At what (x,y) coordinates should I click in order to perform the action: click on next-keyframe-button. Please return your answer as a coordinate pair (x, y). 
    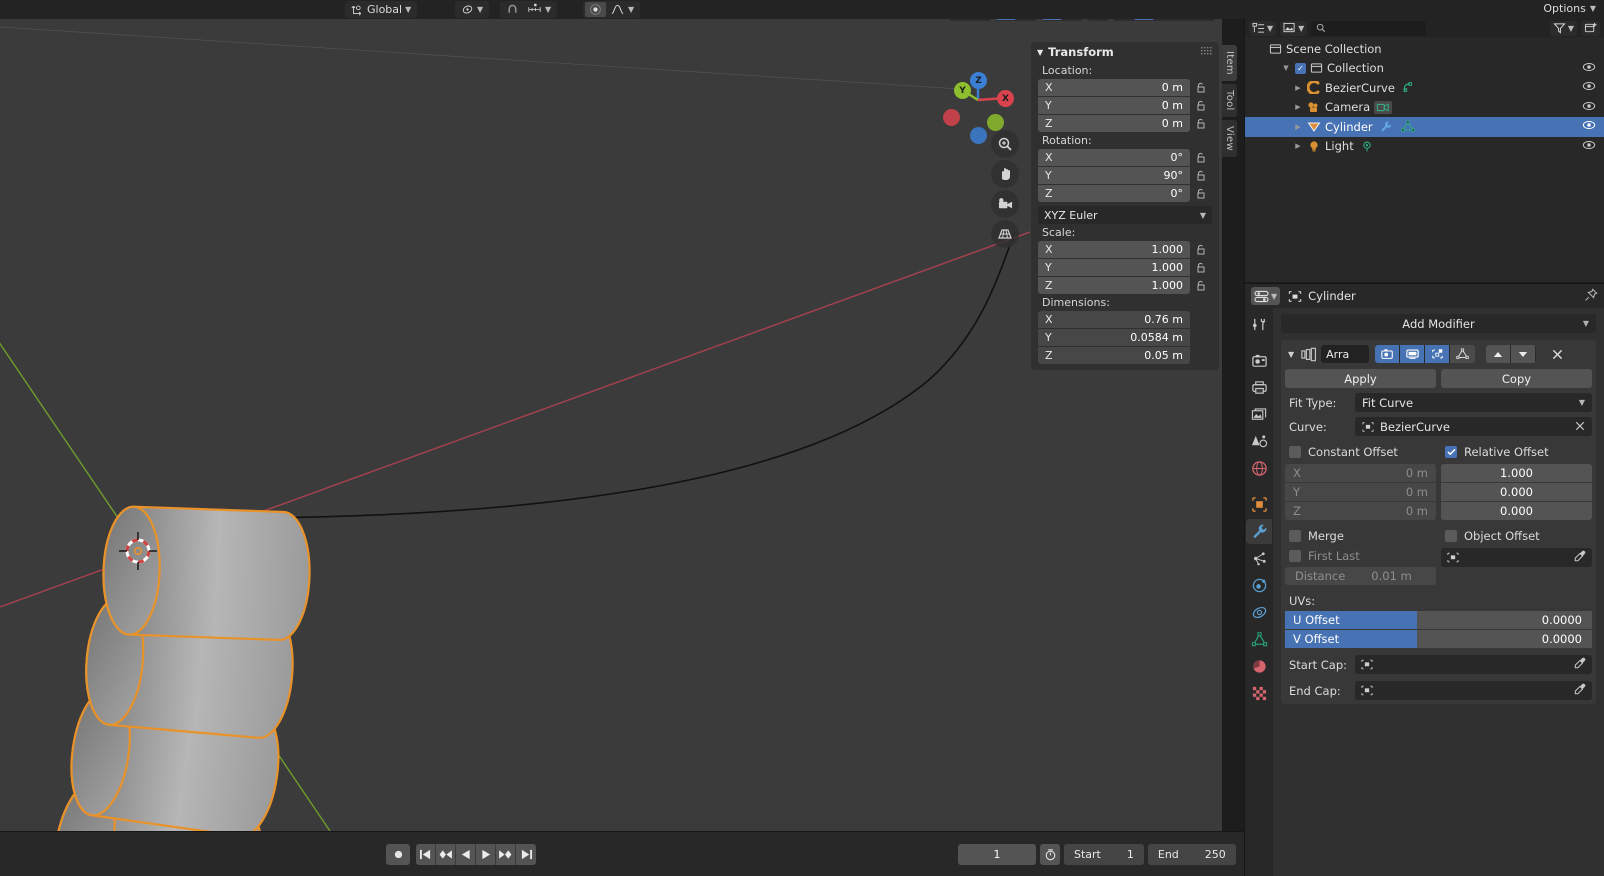
    Looking at the image, I should click on (506, 854).